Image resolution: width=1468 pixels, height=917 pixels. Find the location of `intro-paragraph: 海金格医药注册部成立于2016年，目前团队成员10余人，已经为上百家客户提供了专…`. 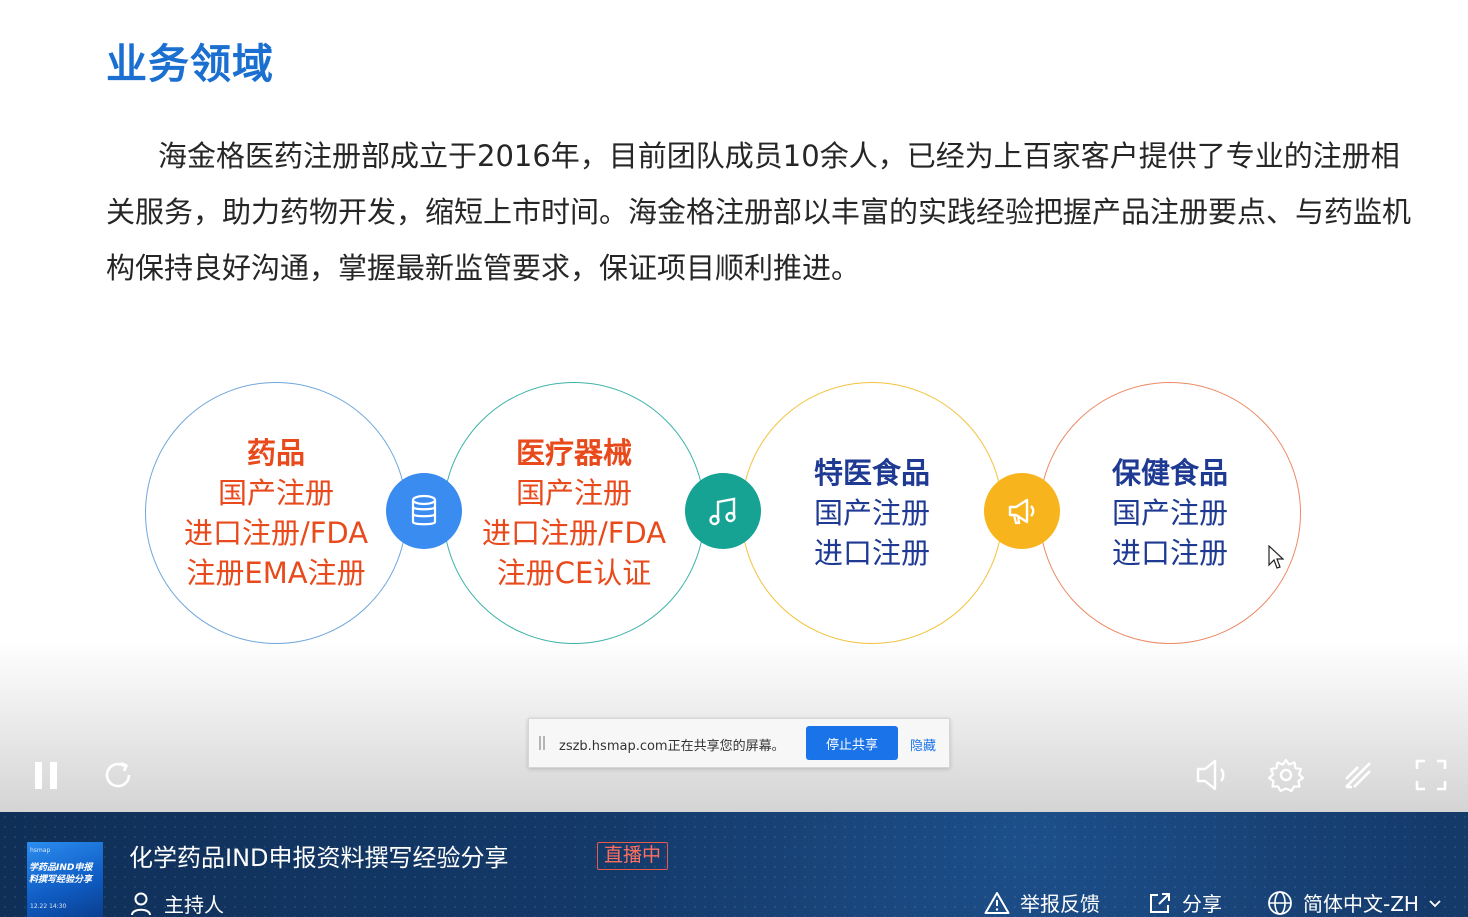

intro-paragraph: 海金格医药注册部成立于2016年，目前团队成员10余人，已经为上百家客户提供了专… is located at coordinates (759, 212).